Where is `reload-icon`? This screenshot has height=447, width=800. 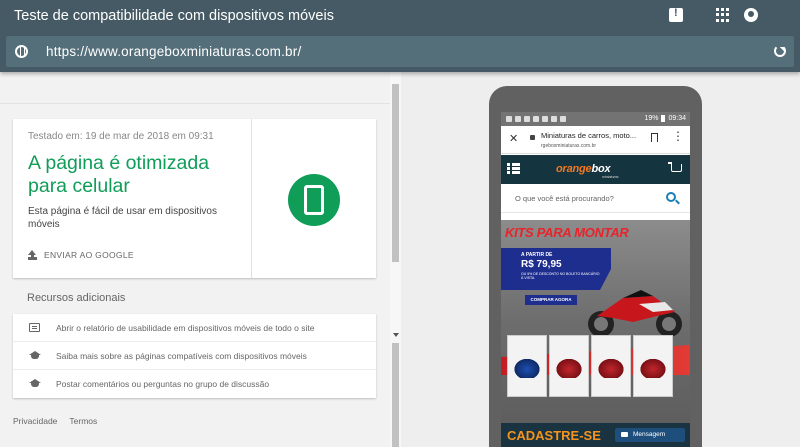 reload-icon is located at coordinates (780, 51).